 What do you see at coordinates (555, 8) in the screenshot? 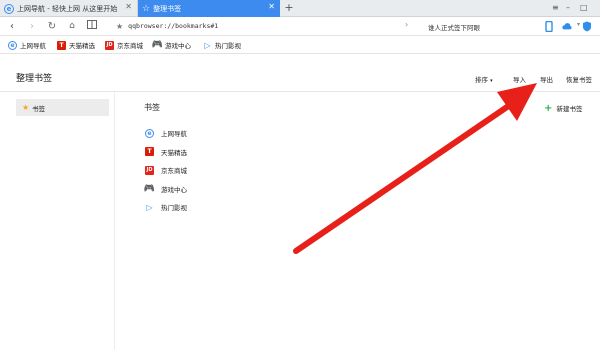
I see `menu-icon: ≡` at bounding box center [555, 8].